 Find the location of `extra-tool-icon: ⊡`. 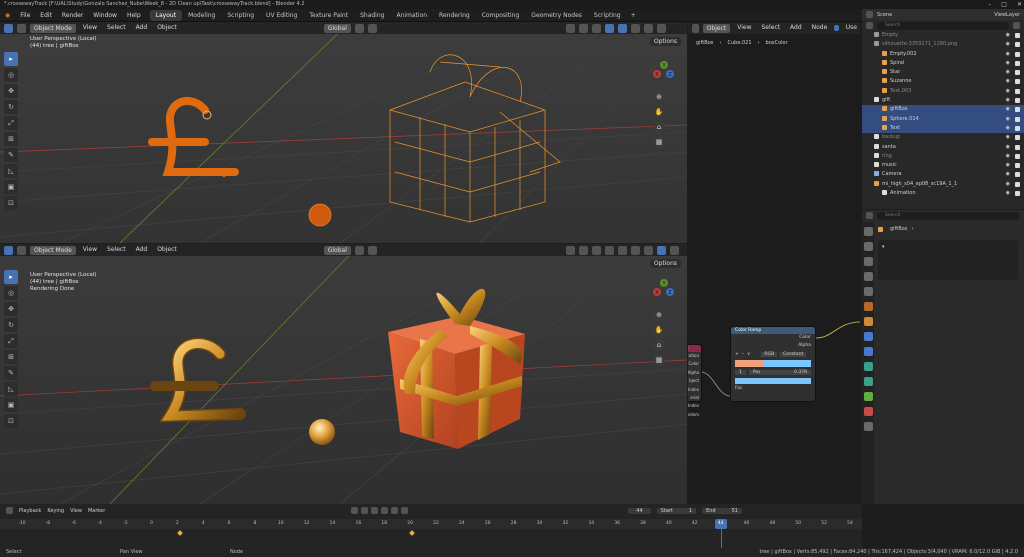

extra-tool-icon: ⊡ is located at coordinates (11, 203).